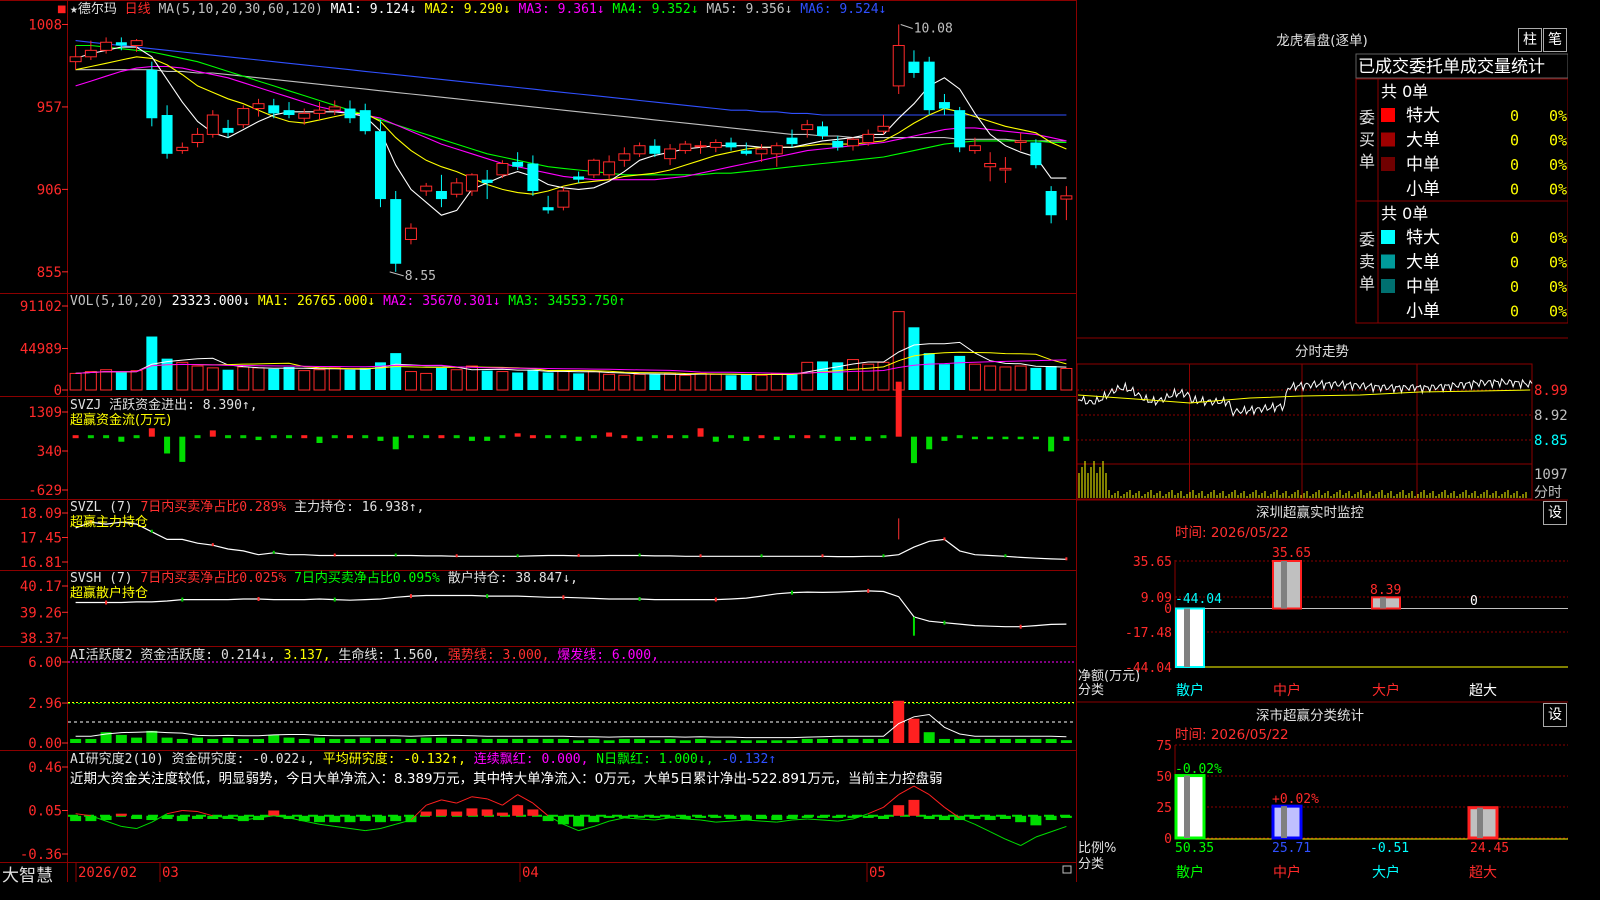 The height and width of the screenshot is (900, 1600). What do you see at coordinates (1514, 238) in the screenshot?
I see `sell-row-val: 0` at bounding box center [1514, 238].